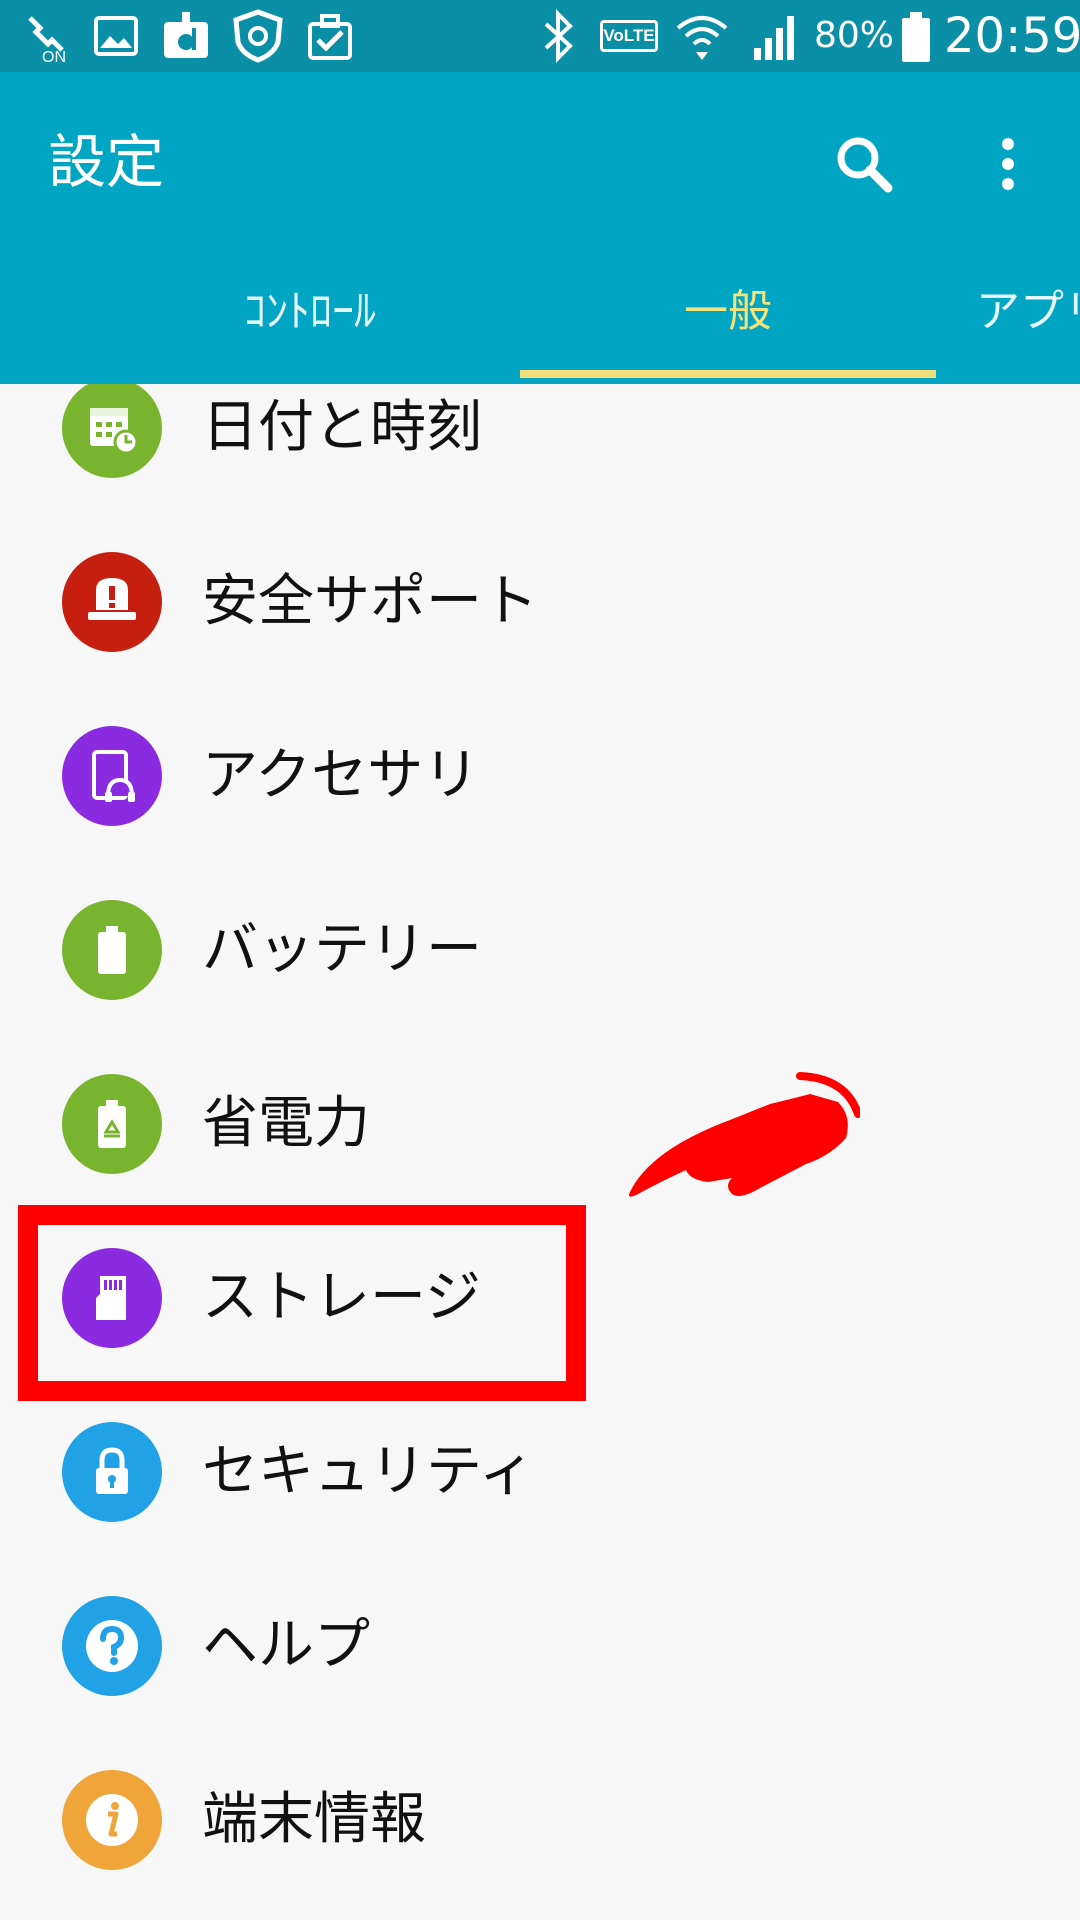 Image resolution: width=1080 pixels, height=1920 pixels. What do you see at coordinates (112, 1472) in the screenshot?
I see `lock-icon` at bounding box center [112, 1472].